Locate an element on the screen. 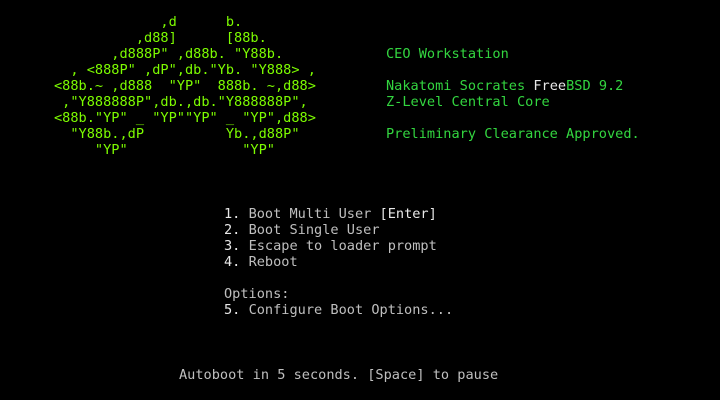  logo-line: <88b."YP" _ "YP""YP" _ "YP",d88> is located at coordinates (185, 118).